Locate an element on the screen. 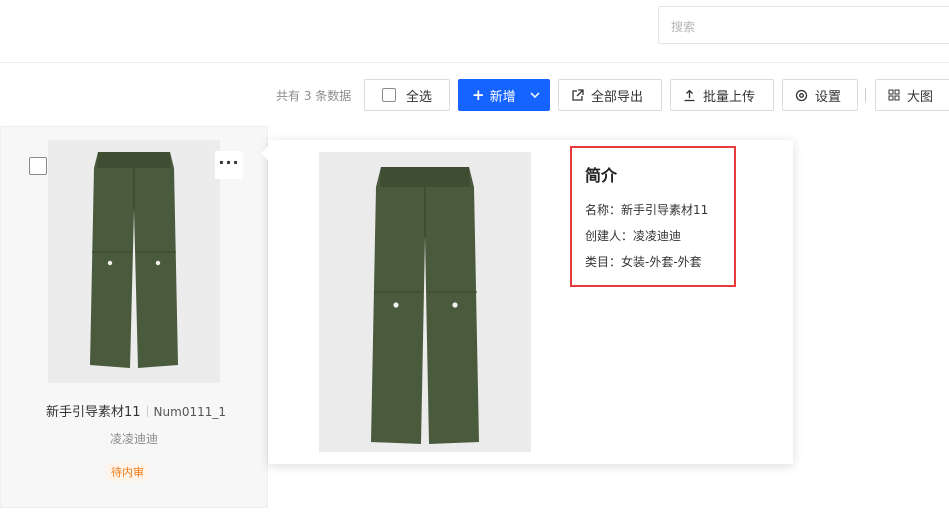  view-mode-label: 大图 is located at coordinates (920, 97).